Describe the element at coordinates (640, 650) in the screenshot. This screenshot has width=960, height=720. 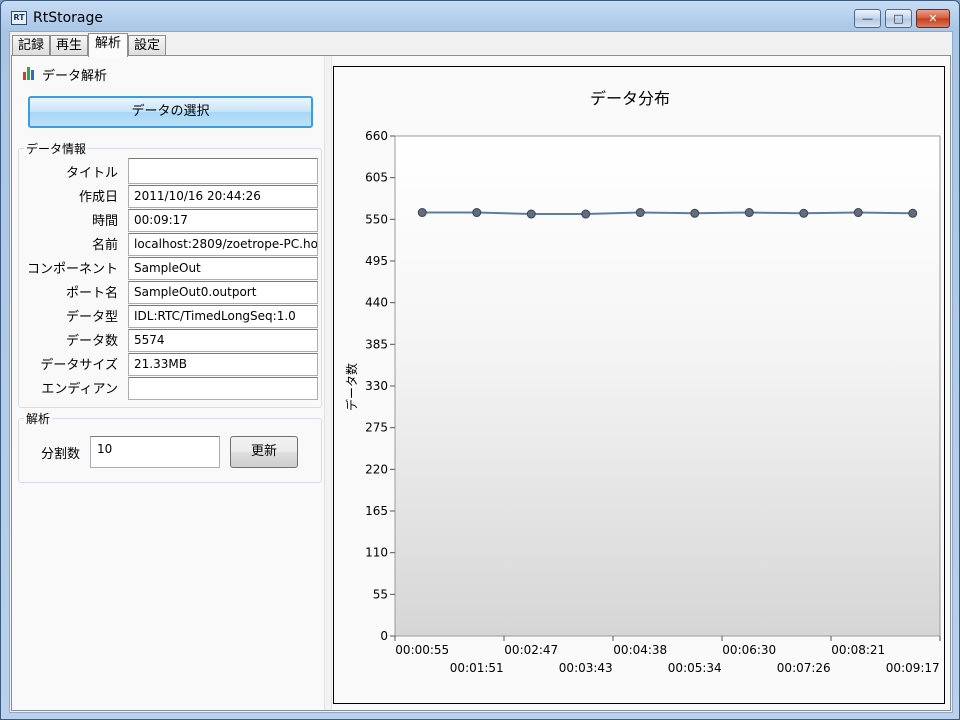
I see `x-tick-label: 00:04:38` at that location.